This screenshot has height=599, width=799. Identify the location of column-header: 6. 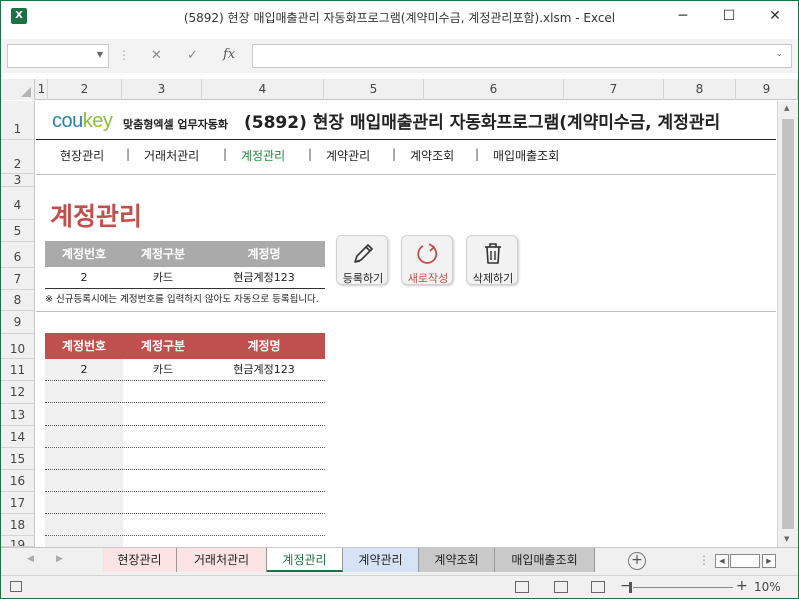
(494, 89).